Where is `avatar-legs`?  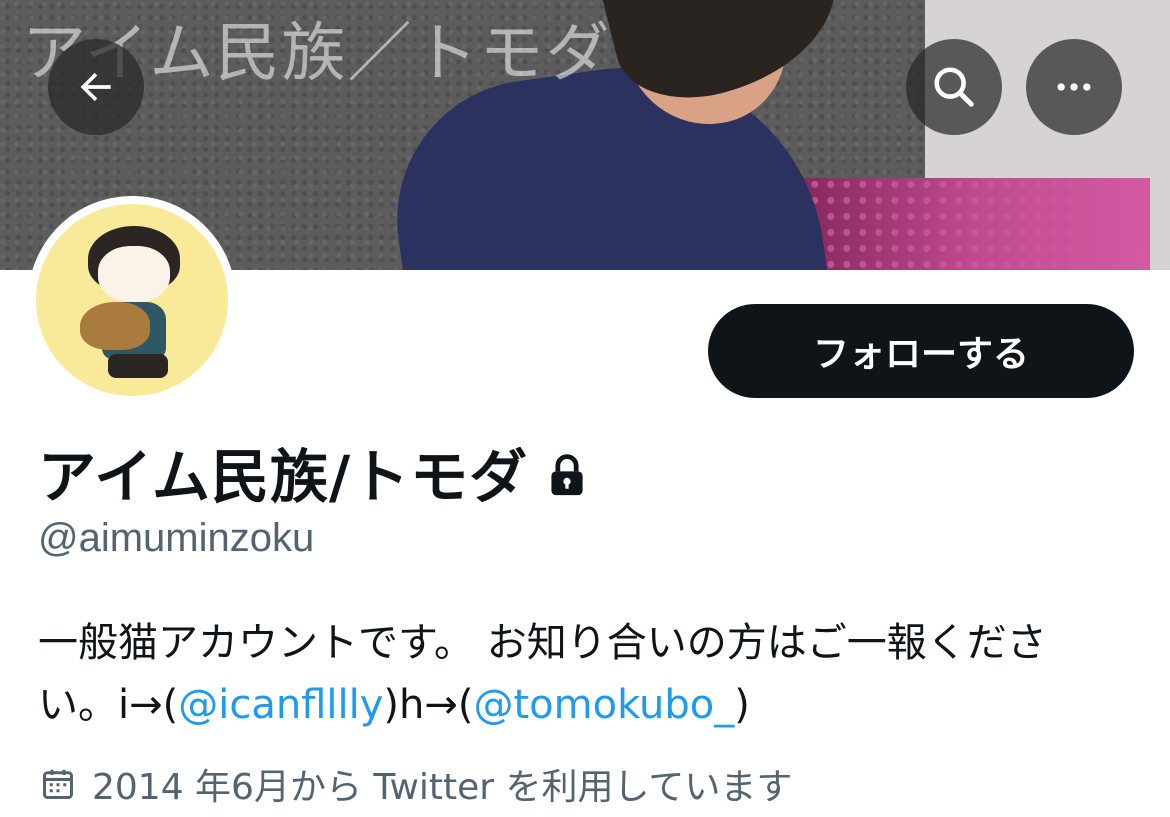
avatar-legs is located at coordinates (138, 366).